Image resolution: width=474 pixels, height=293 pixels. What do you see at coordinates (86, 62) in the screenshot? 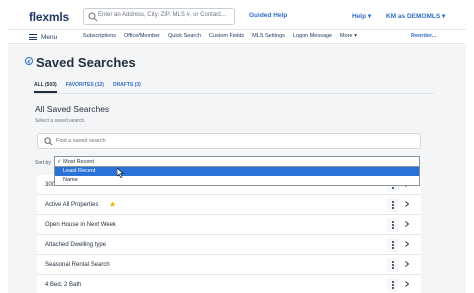
I see `page-title: Saved Searches` at bounding box center [86, 62].